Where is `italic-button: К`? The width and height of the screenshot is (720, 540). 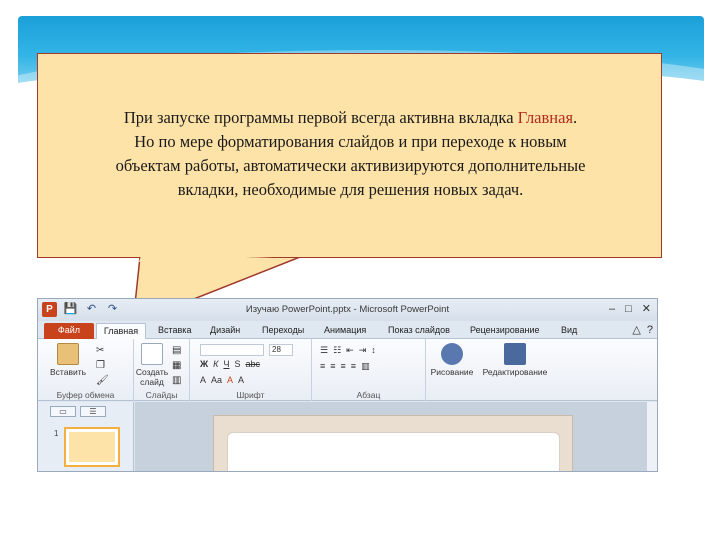
italic-button: К is located at coordinates (215, 364).